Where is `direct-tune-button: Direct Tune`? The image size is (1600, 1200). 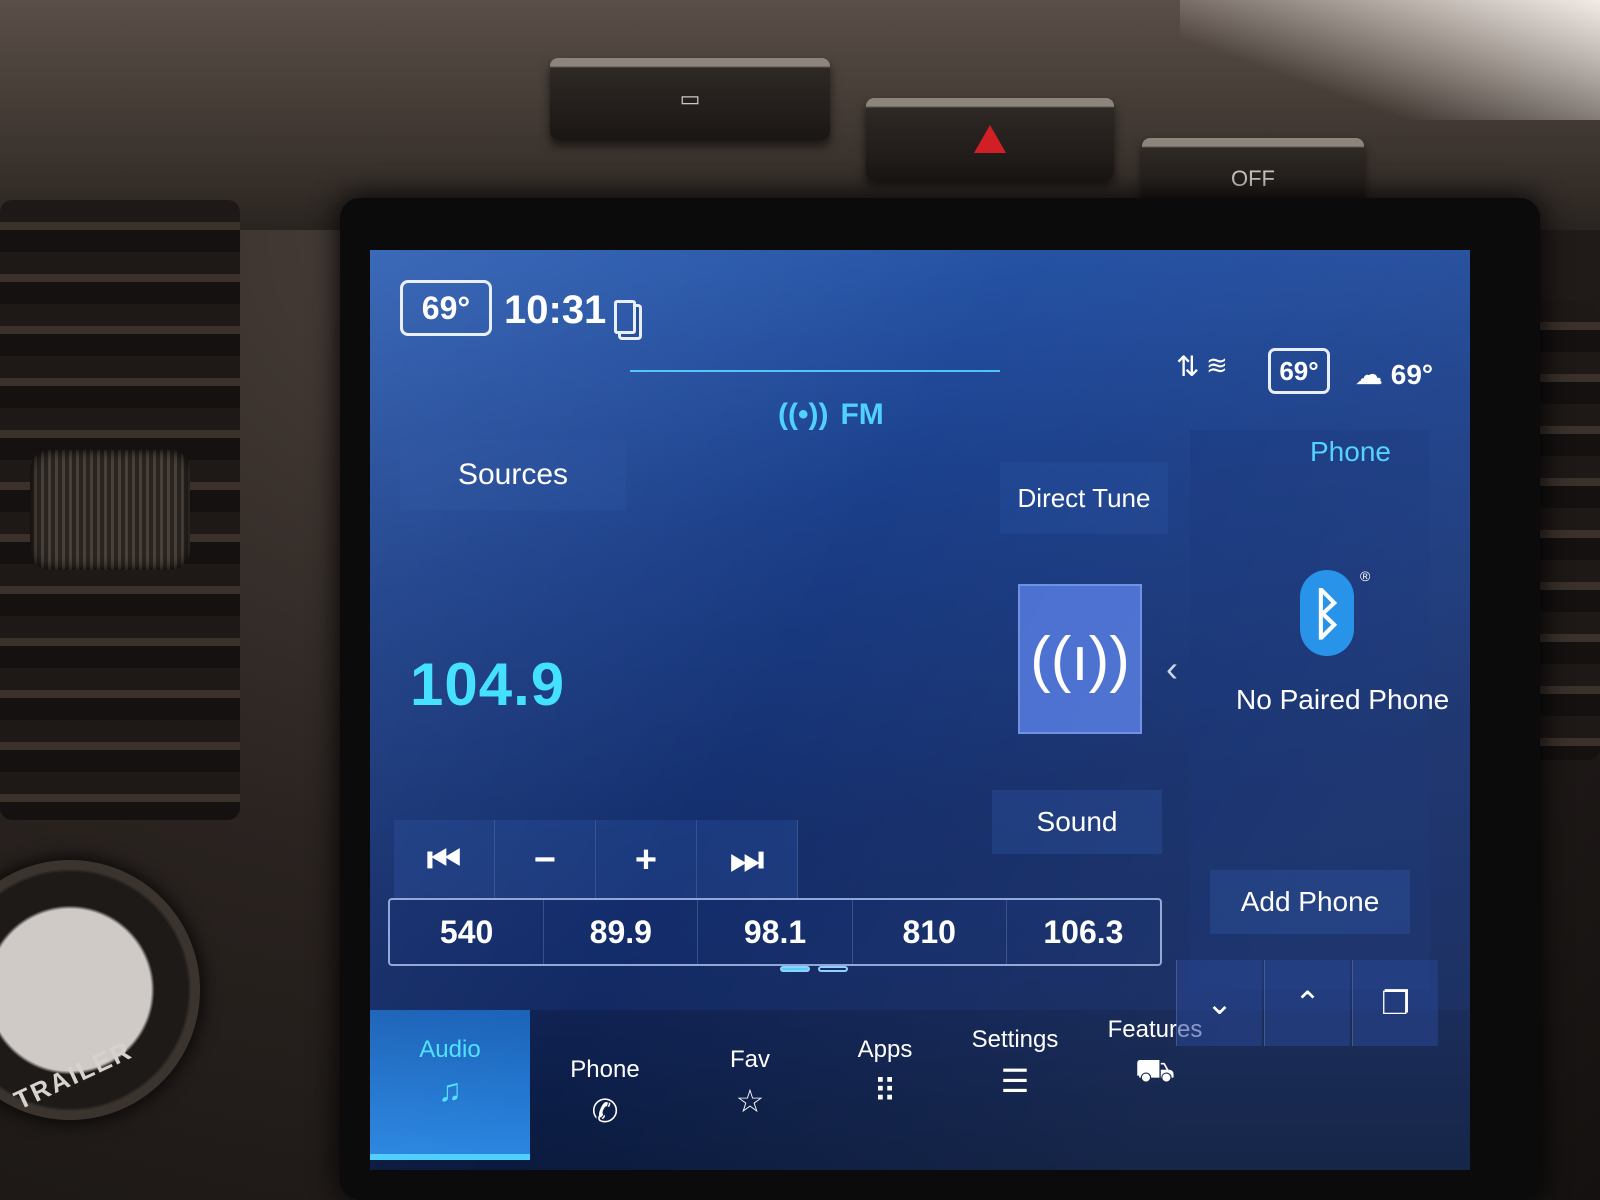
direct-tune-button: Direct Tune is located at coordinates (1084, 498).